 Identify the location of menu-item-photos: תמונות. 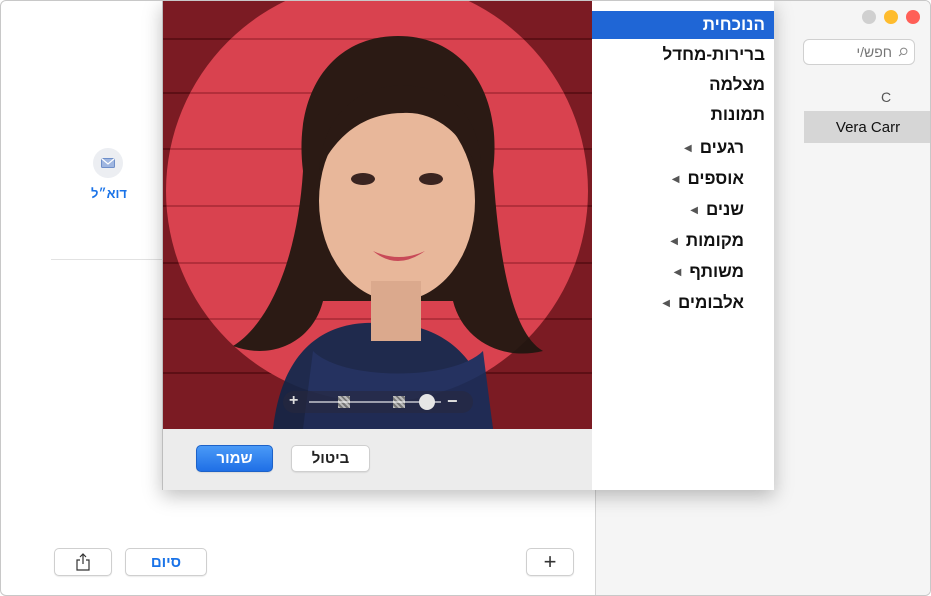
(683, 115).